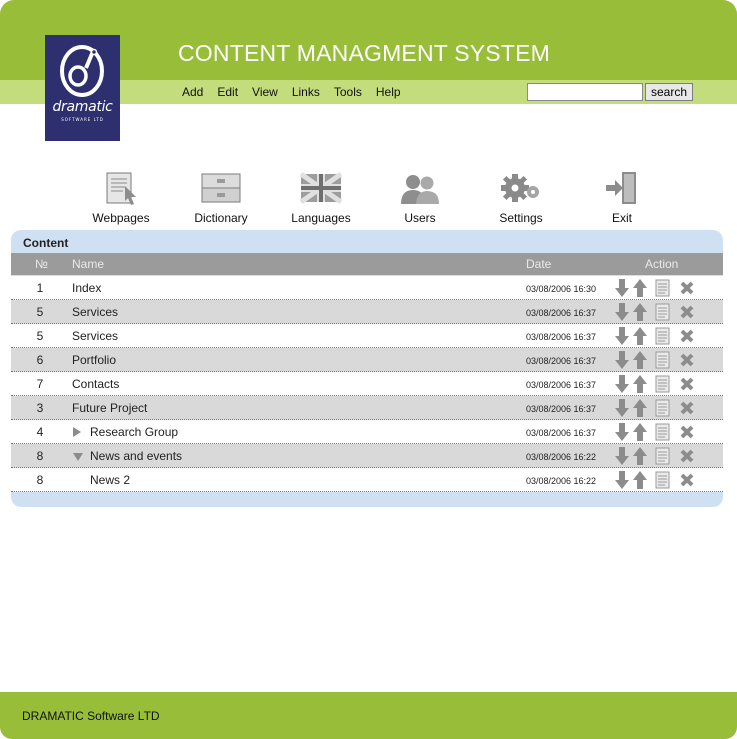  What do you see at coordinates (227, 92) in the screenshot?
I see `menu-item-edit: Edit` at bounding box center [227, 92].